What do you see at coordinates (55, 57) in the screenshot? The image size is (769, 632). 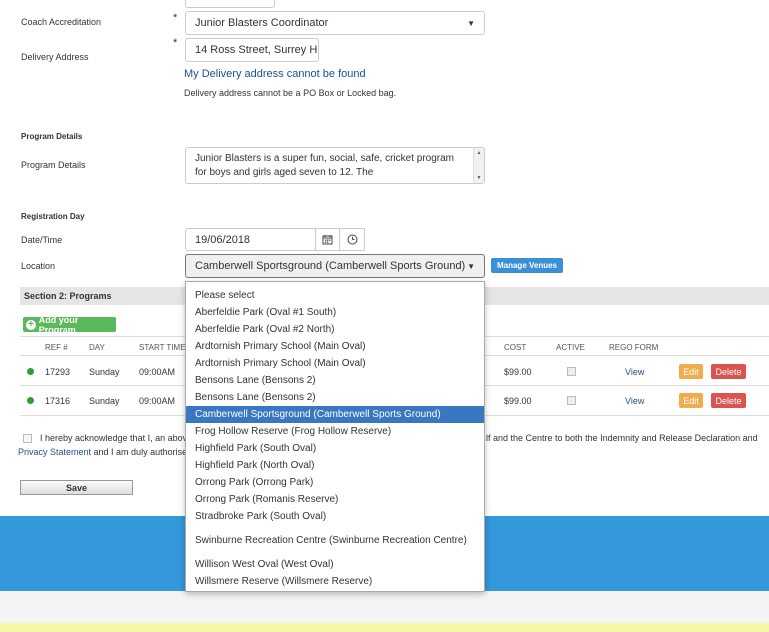 I see `delivery-address-label: Delivery Address` at bounding box center [55, 57].